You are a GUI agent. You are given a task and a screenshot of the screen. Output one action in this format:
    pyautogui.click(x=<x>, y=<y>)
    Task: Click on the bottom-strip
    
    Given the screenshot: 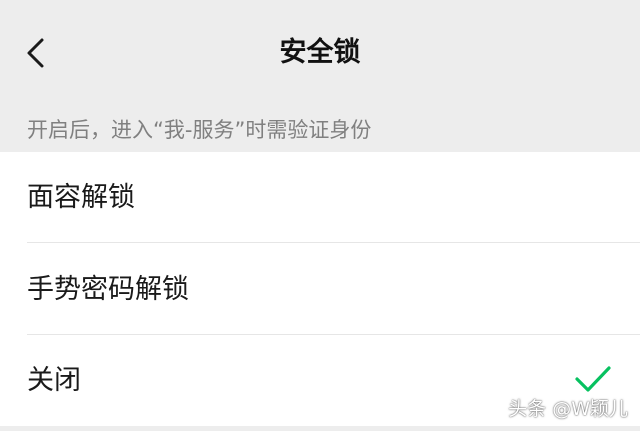 What is the action you would take?
    pyautogui.click(x=320, y=428)
    